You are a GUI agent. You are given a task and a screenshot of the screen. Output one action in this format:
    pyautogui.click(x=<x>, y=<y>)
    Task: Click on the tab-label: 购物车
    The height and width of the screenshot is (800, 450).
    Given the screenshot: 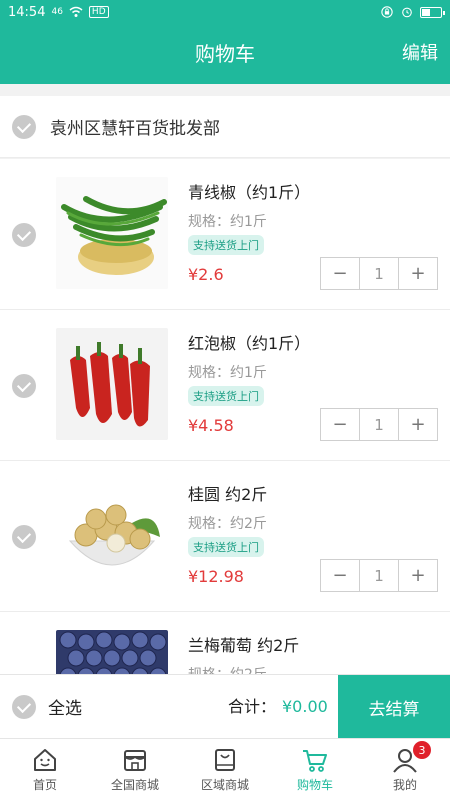 What is the action you would take?
    pyautogui.click(x=314, y=785)
    